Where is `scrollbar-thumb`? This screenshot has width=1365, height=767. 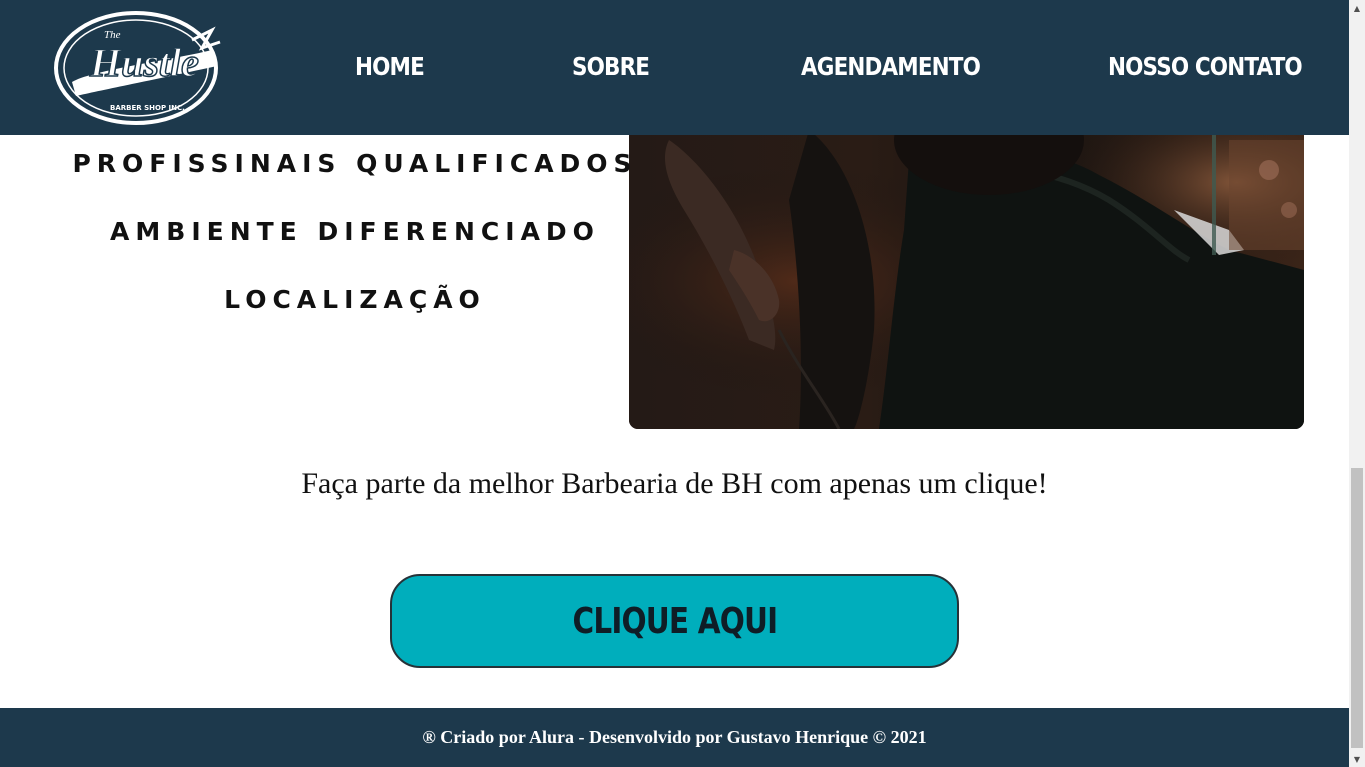
scrollbar-thumb is located at coordinates (1357, 608).